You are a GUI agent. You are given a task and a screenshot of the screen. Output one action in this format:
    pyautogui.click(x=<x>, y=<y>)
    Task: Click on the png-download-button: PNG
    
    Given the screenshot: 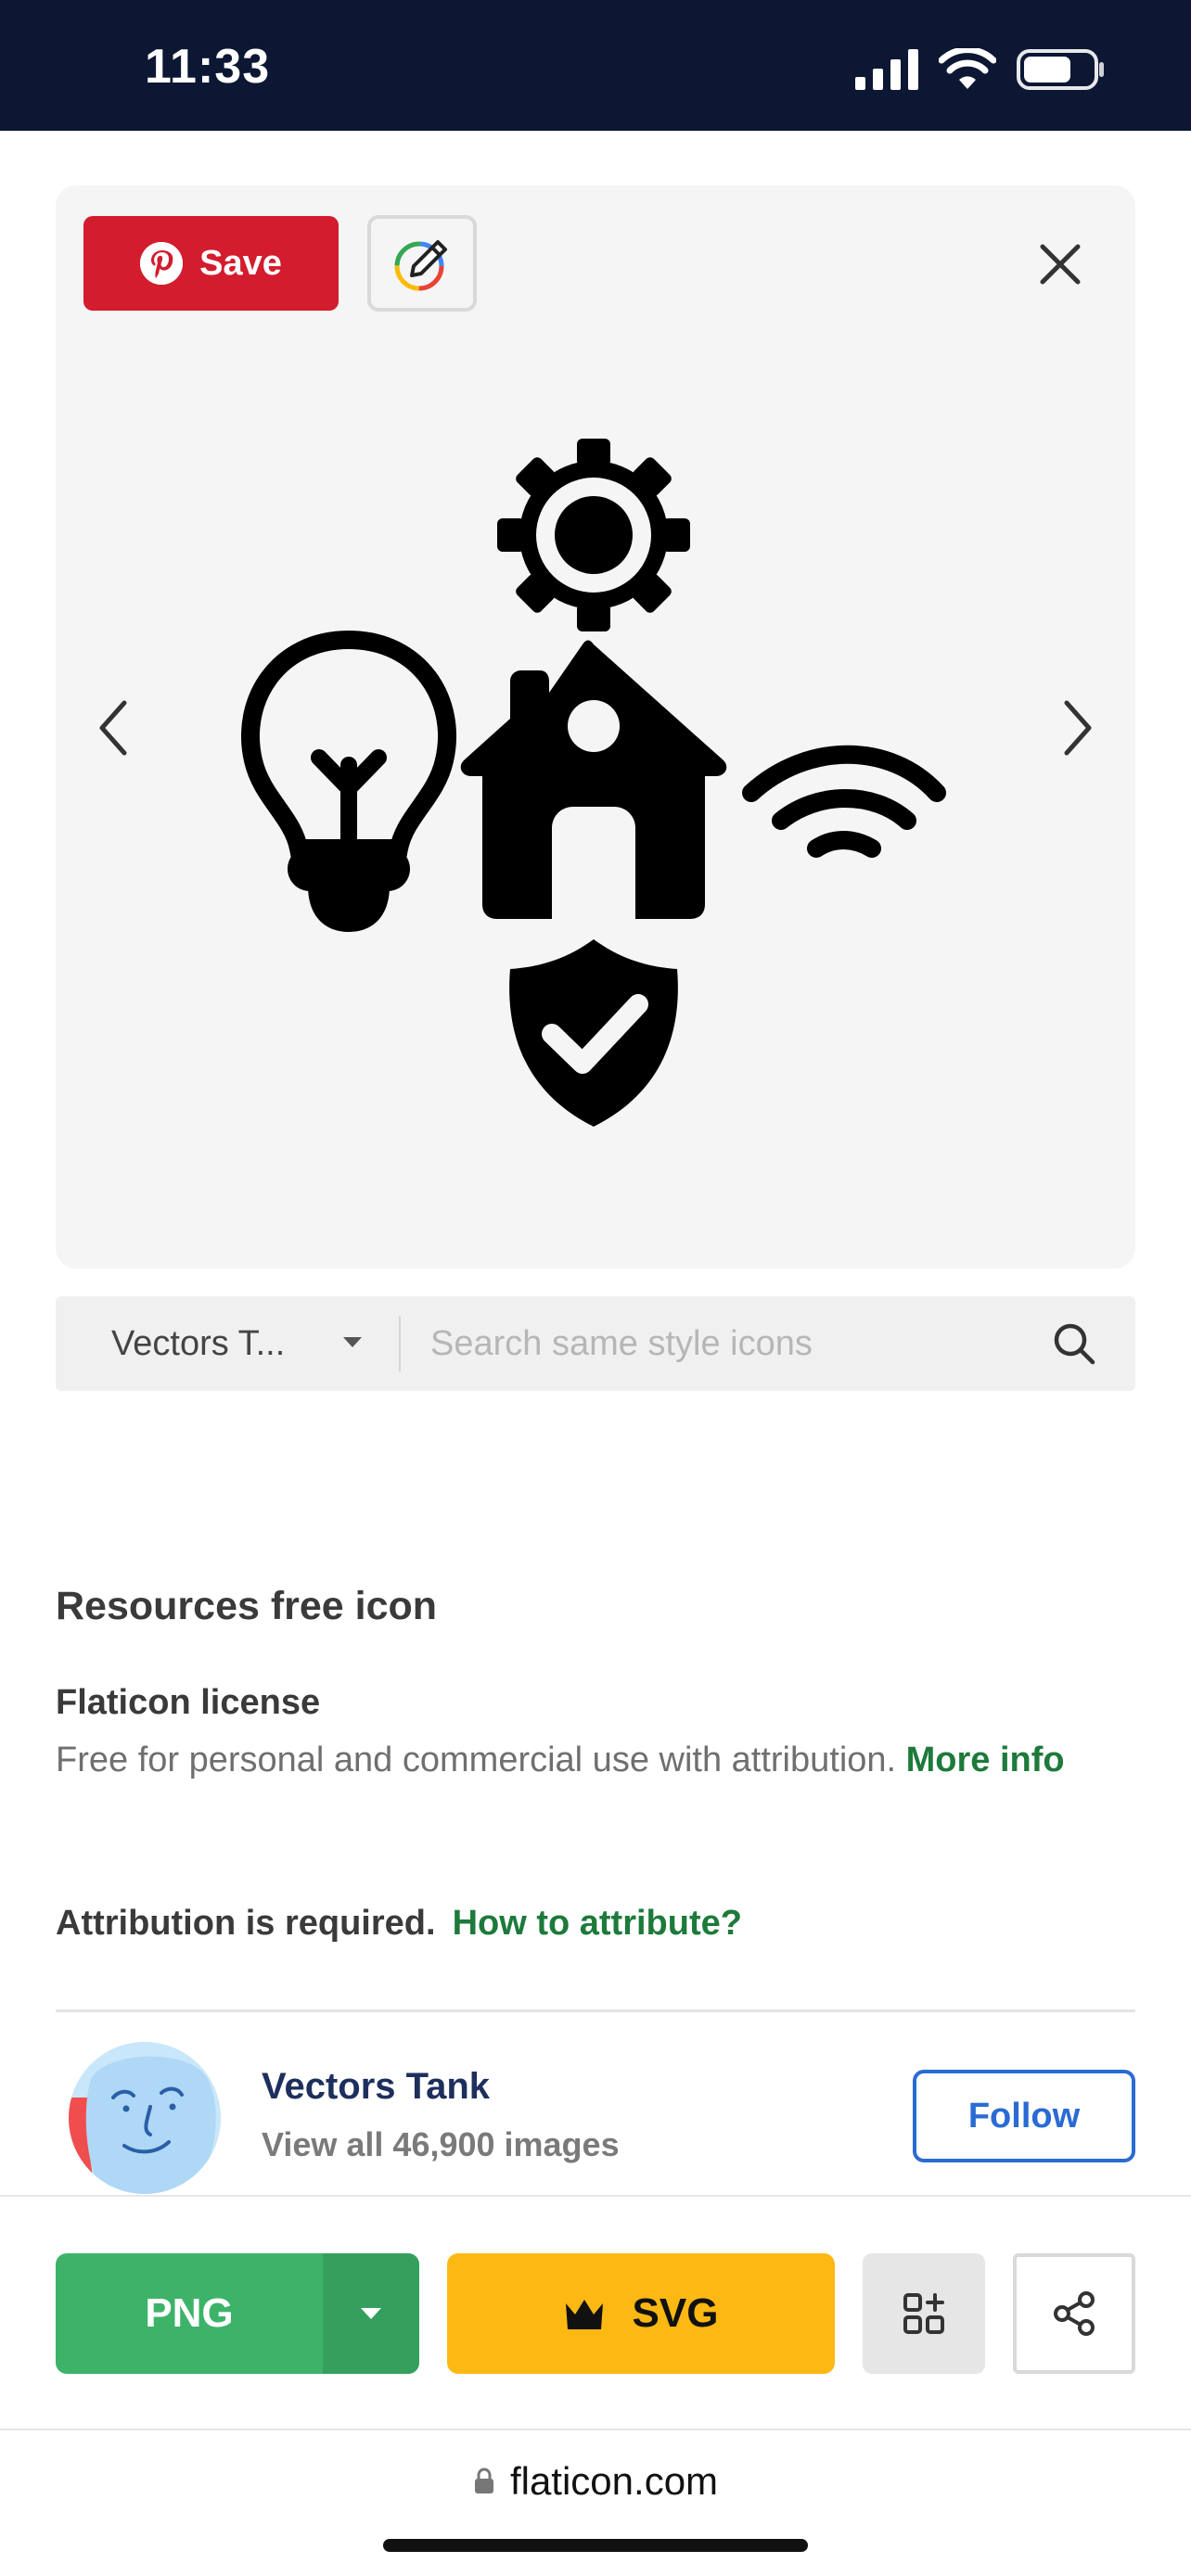 What is the action you would take?
    pyautogui.click(x=237, y=2313)
    